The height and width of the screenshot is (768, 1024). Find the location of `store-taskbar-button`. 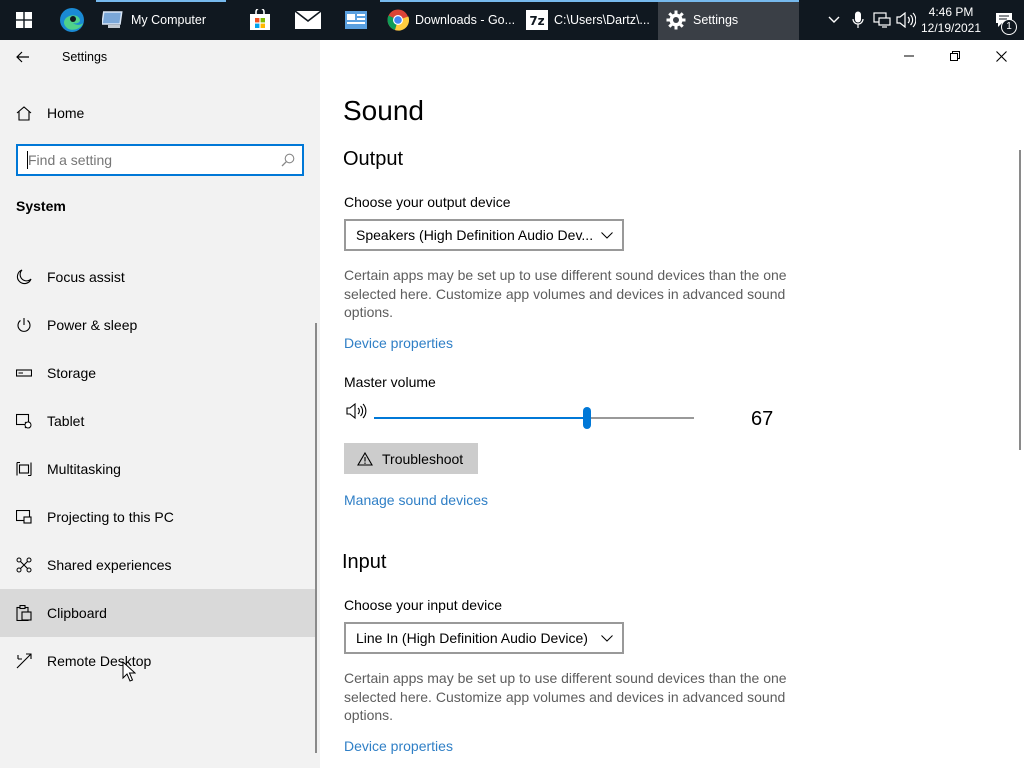

store-taskbar-button is located at coordinates (260, 20).